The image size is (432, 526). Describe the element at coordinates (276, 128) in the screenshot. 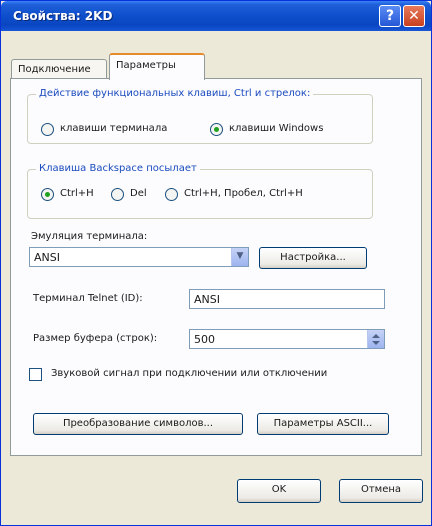

I see `radio-windows-keys-label: клавиши Windows` at that location.